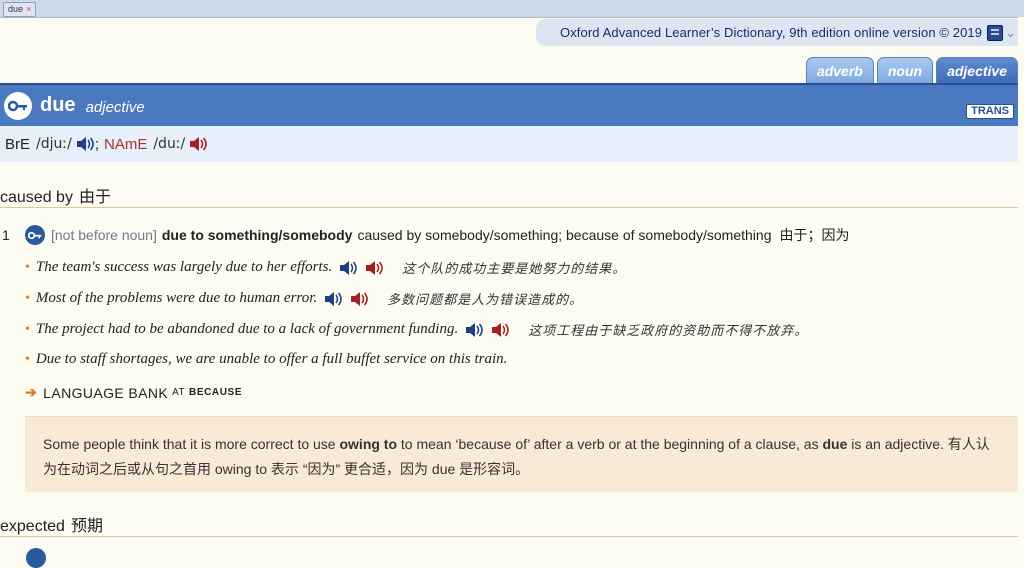 This screenshot has width=1024, height=568. I want to click on sense-number: 1, so click(6, 235).